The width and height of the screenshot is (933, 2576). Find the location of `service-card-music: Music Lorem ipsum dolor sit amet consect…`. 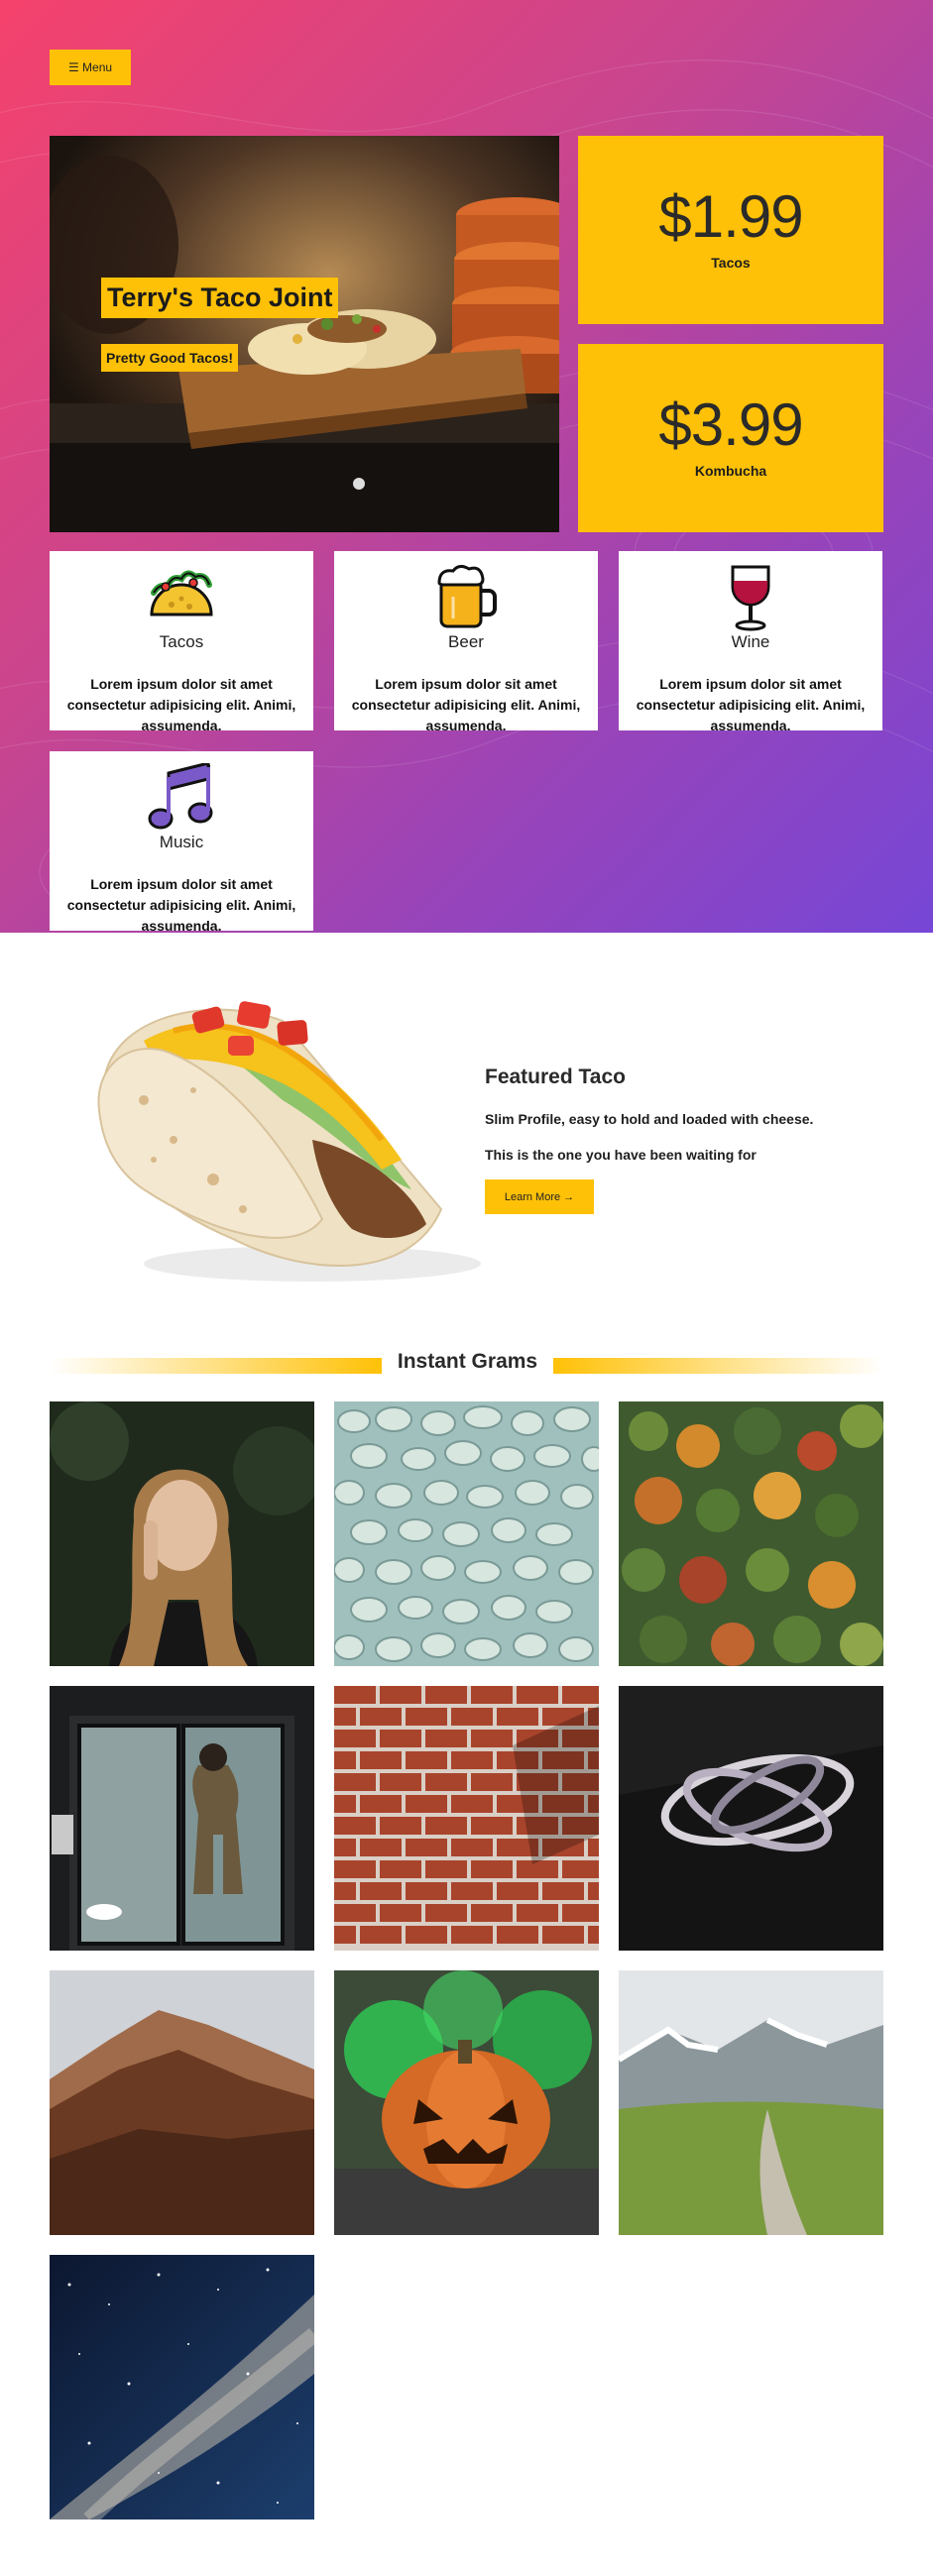

service-card-music: Music Lorem ipsum dolor sit amet consect… is located at coordinates (181, 842).